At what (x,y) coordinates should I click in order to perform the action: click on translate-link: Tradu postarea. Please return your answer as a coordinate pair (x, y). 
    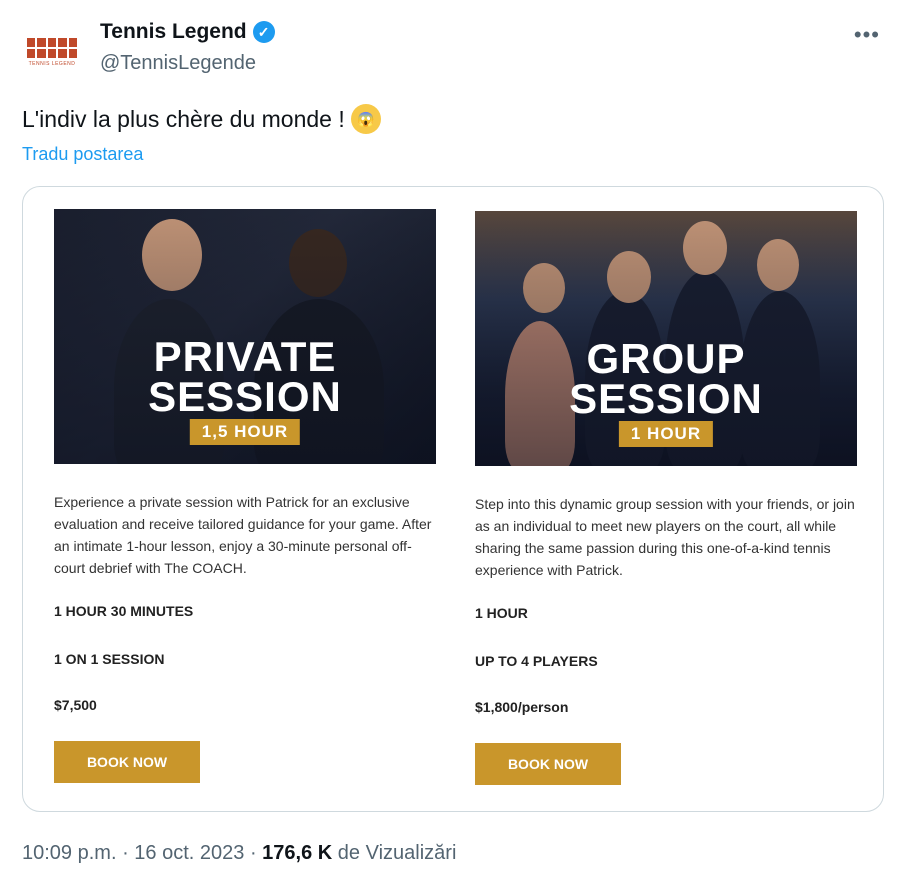
    Looking at the image, I should click on (82, 154).